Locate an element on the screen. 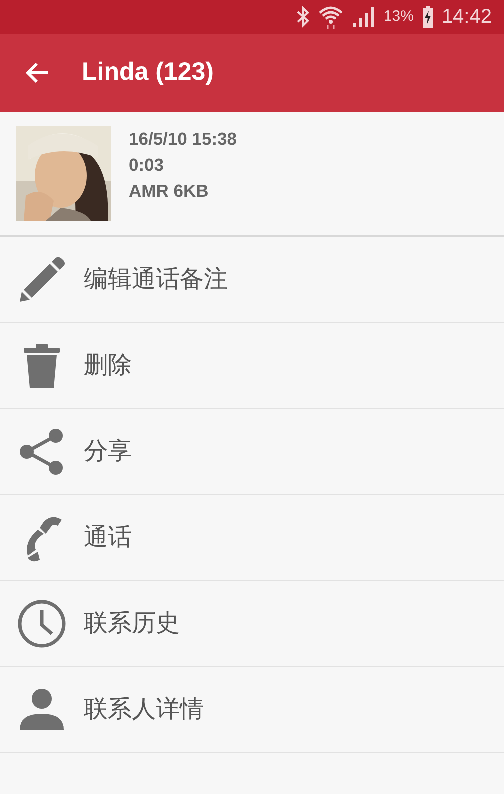 The image size is (504, 794). battery-percentage: 13% is located at coordinates (399, 16).